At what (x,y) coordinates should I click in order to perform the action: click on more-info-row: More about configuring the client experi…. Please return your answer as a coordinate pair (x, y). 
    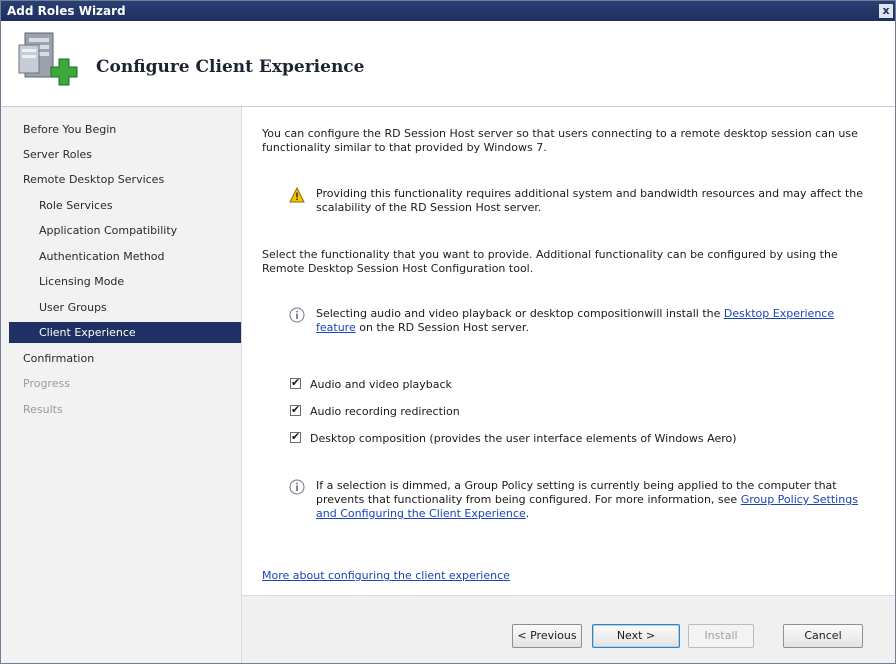
    Looking at the image, I should click on (563, 576).